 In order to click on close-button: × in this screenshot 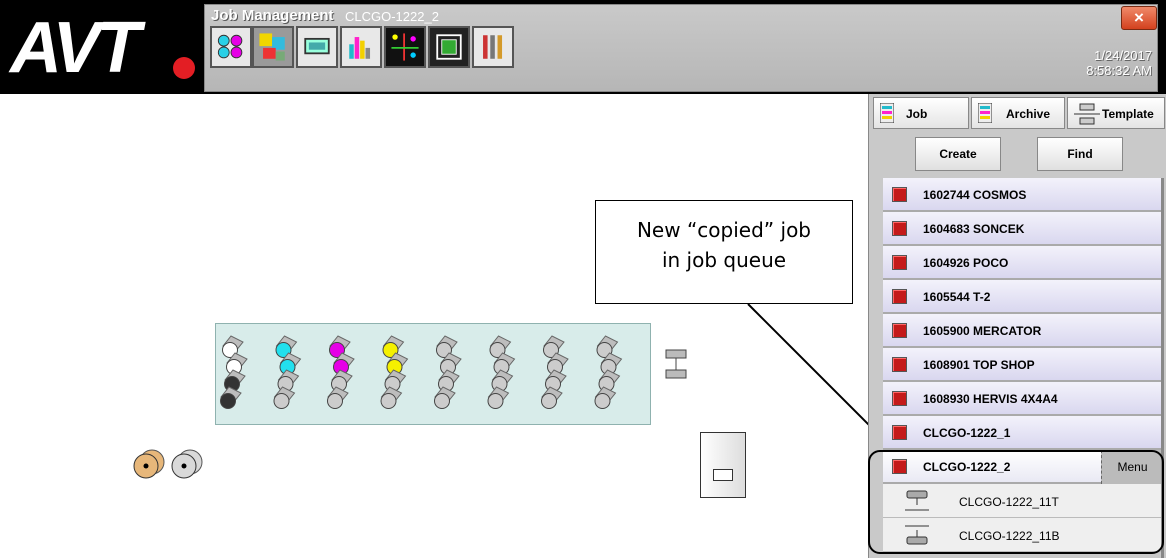, I will do `click(1139, 18)`.